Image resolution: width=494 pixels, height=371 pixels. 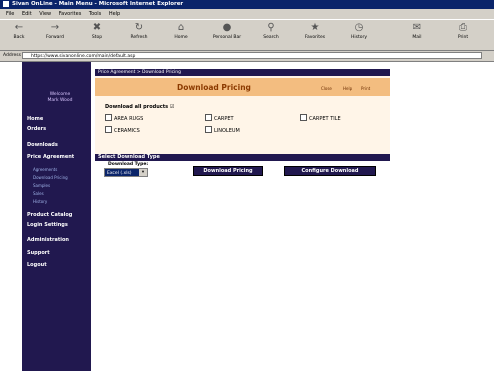 What do you see at coordinates (326, 88) in the screenshot?
I see `close-link: Close` at bounding box center [326, 88].